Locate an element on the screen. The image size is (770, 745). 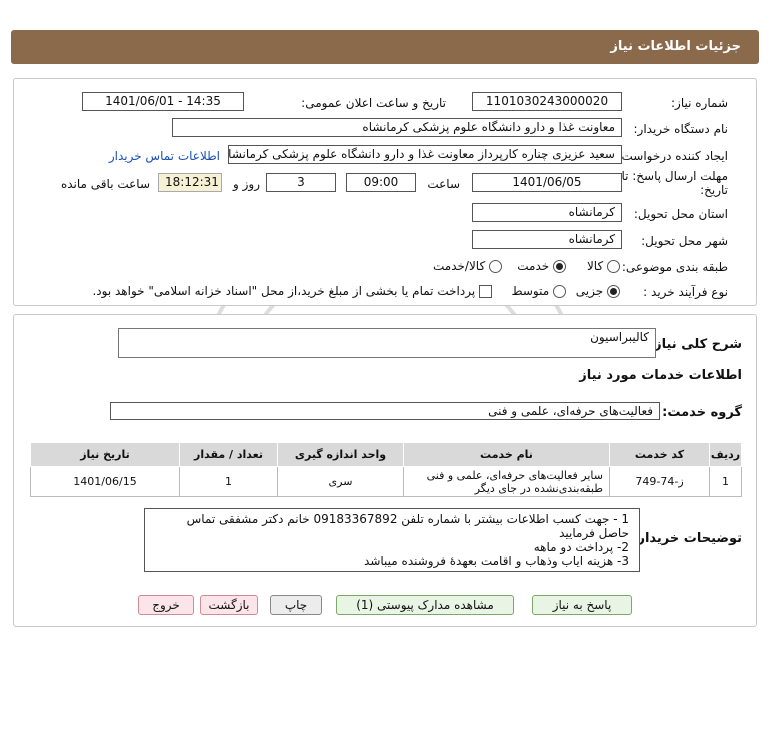
deadline-time-field: 09:00 is located at coordinates (381, 182).